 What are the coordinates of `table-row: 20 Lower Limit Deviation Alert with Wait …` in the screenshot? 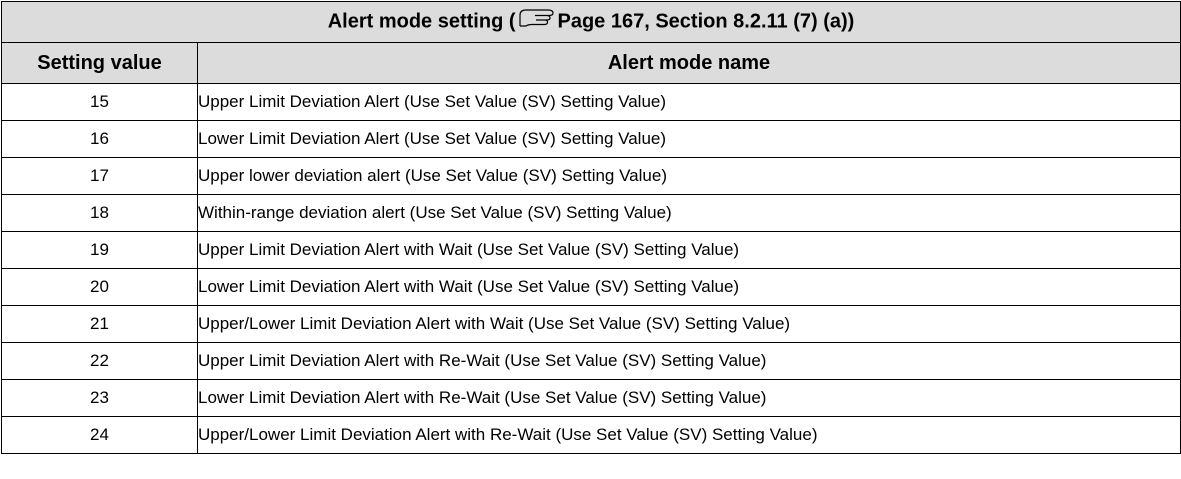 It's located at (591, 287).